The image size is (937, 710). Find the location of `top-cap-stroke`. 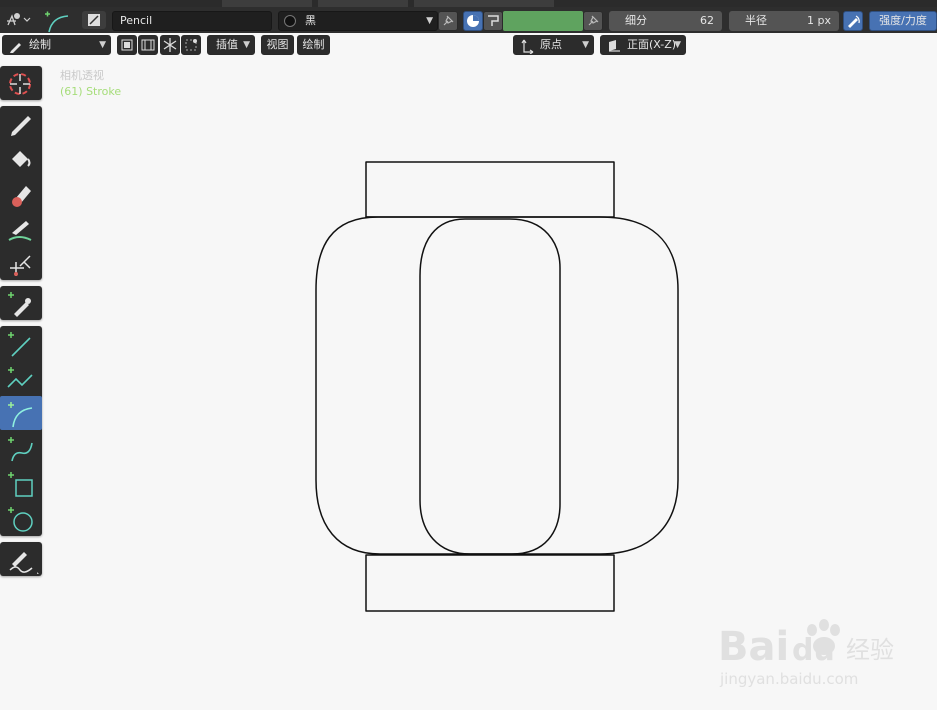

top-cap-stroke is located at coordinates (490, 189).